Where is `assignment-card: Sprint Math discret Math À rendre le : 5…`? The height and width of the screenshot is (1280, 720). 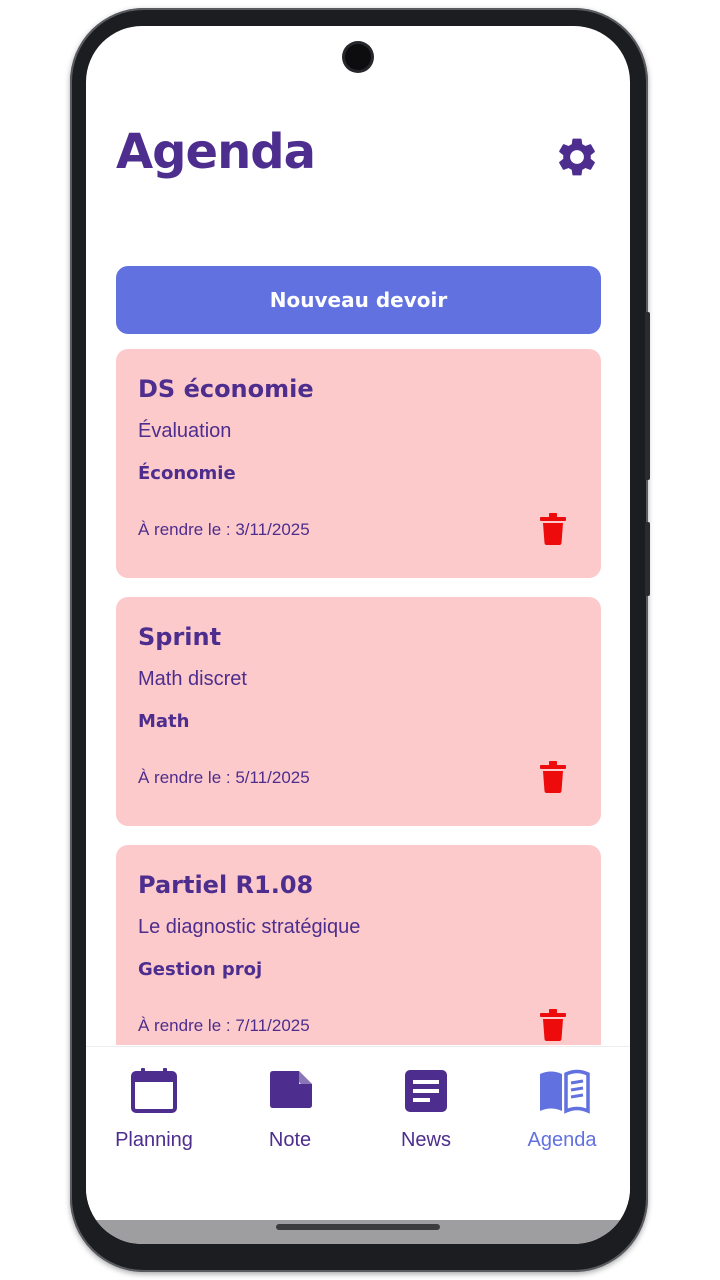 assignment-card: Sprint Math discret Math À rendre le : 5… is located at coordinates (358, 711).